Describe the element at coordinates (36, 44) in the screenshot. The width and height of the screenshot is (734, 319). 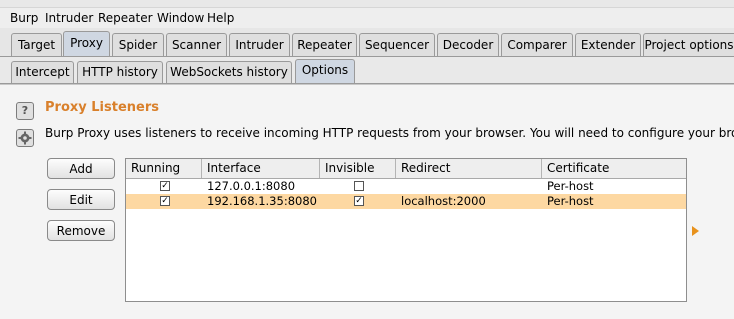
I see `tab-target: Target` at that location.